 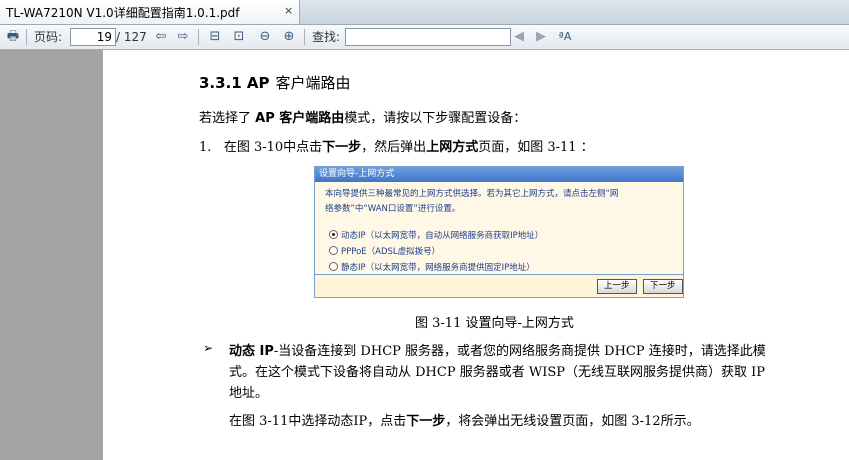 I want to click on fit-page-icon: ⊡, so click(x=239, y=37).